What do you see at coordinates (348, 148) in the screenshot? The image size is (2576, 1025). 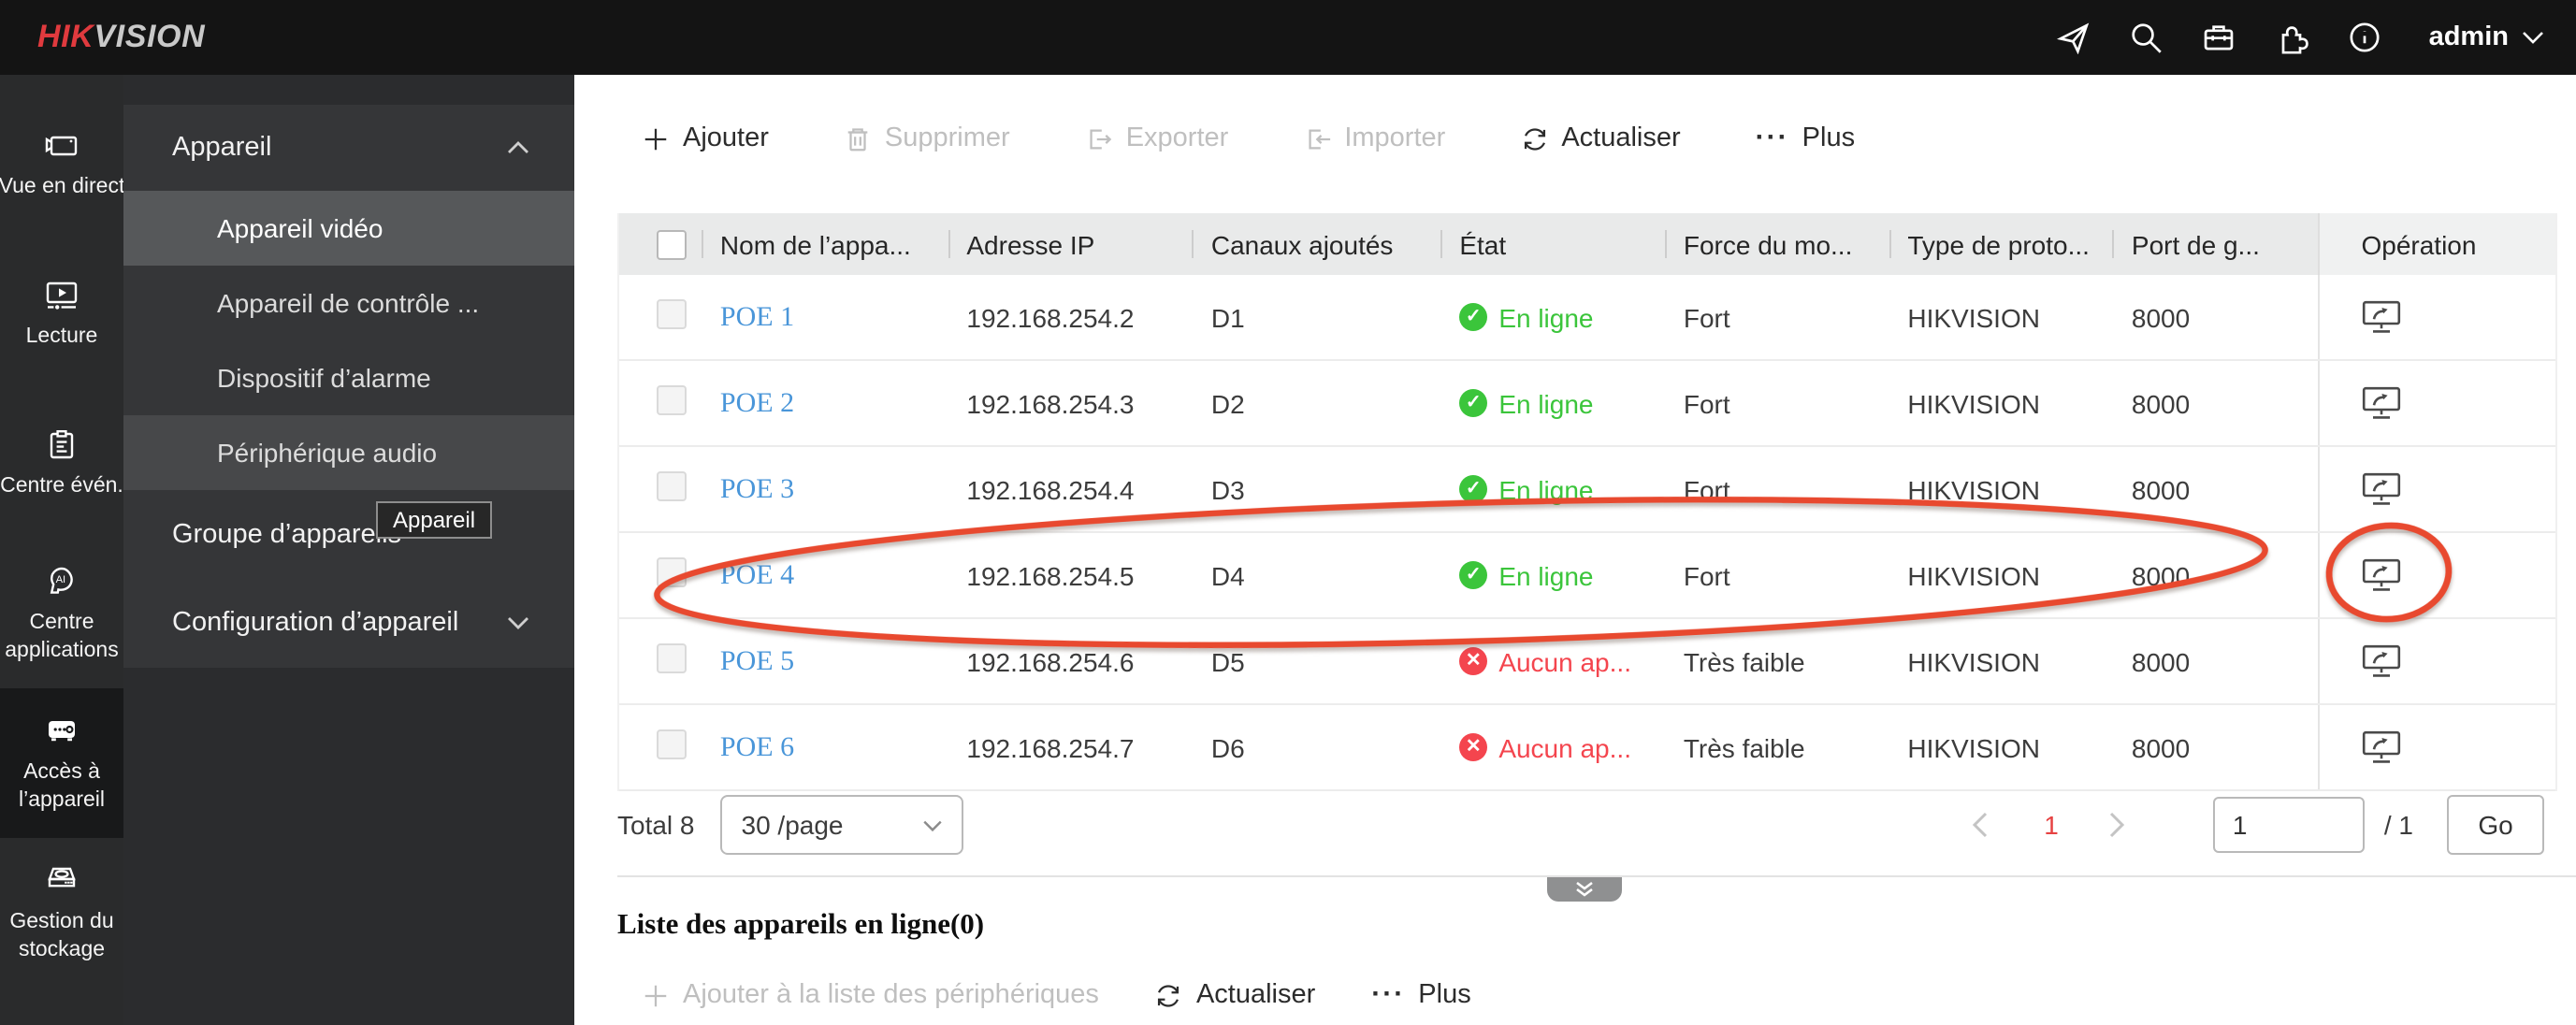 I see `menu-section-appareil: Appareil` at bounding box center [348, 148].